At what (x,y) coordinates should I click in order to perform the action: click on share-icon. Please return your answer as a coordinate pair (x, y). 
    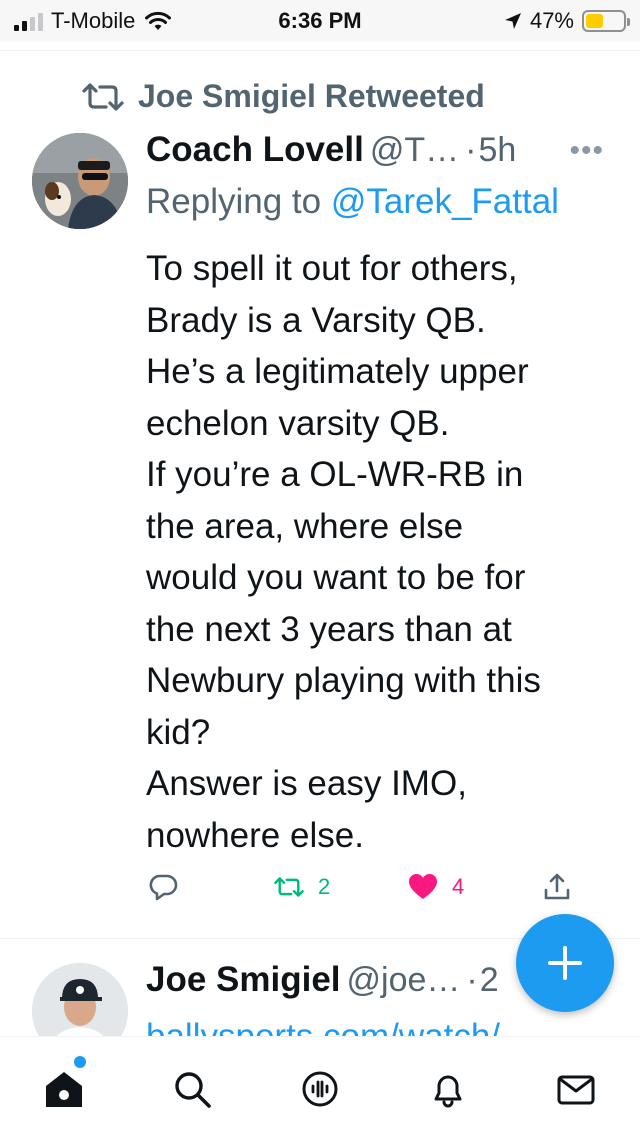
    Looking at the image, I should click on (557, 886).